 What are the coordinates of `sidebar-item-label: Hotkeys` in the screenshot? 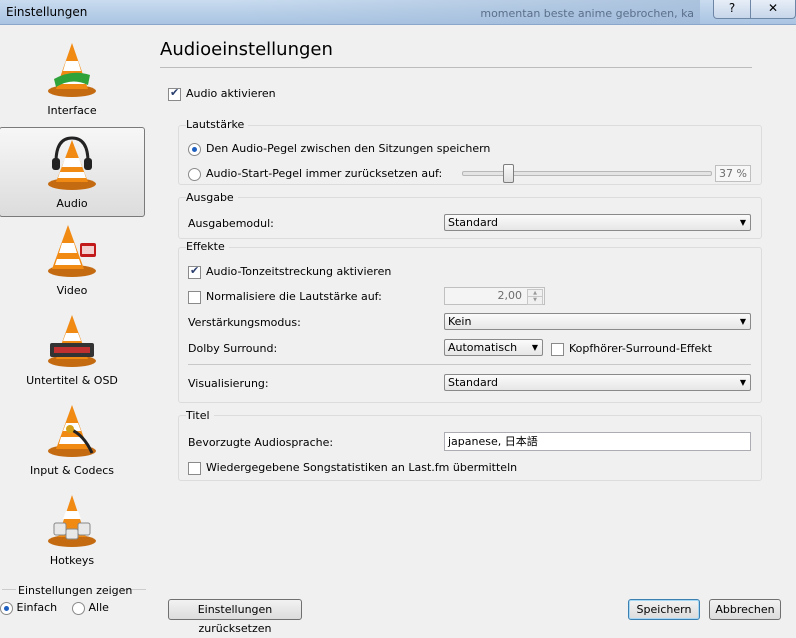 It's located at (72, 560).